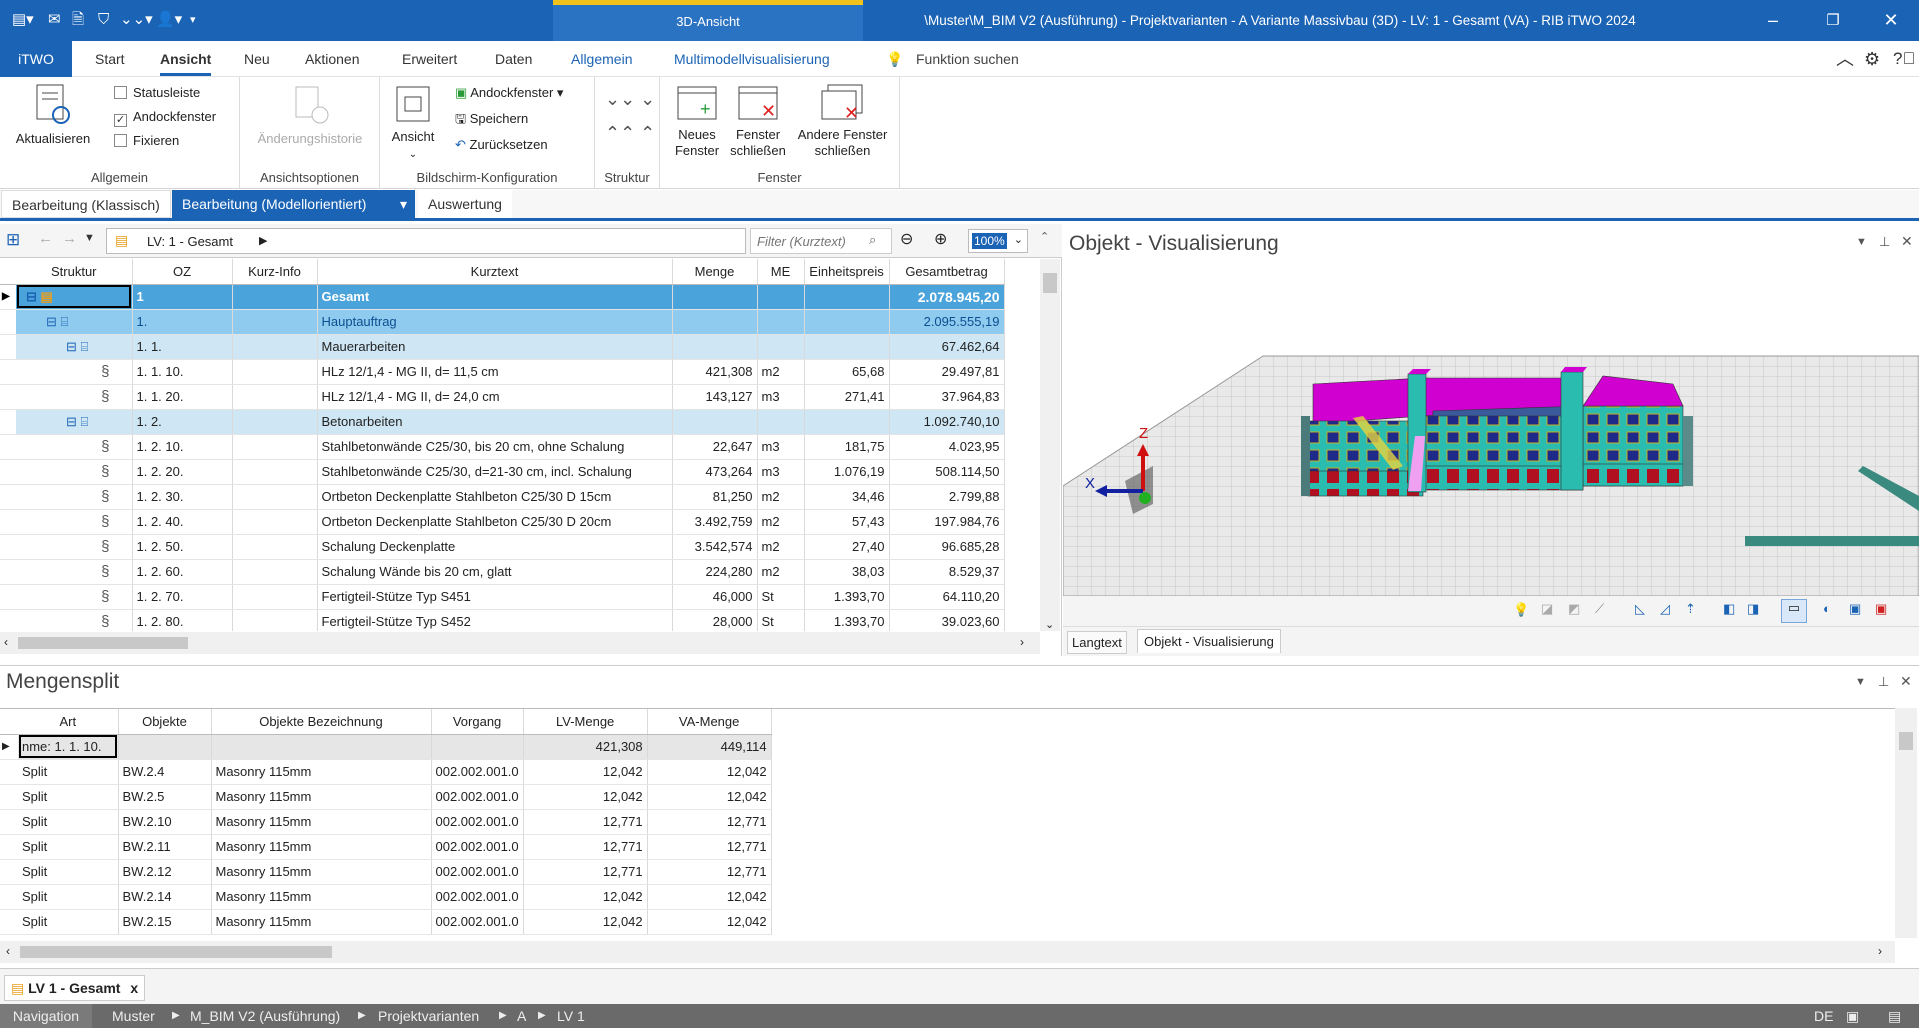 This screenshot has height=1028, width=1919. I want to click on filter-field: ⌕, so click(821, 241).